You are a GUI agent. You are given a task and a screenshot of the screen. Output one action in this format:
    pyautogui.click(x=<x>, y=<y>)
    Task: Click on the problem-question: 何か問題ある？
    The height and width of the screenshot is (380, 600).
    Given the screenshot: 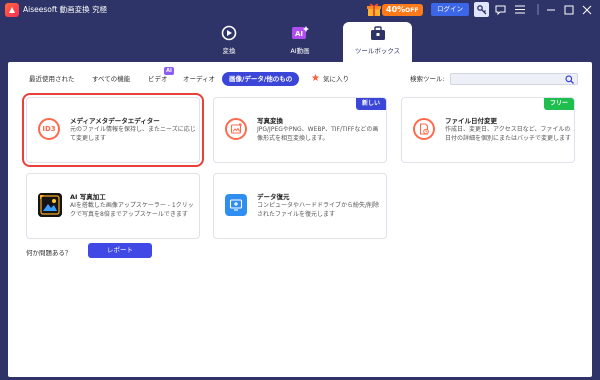 What is the action you would take?
    pyautogui.click(x=49, y=253)
    